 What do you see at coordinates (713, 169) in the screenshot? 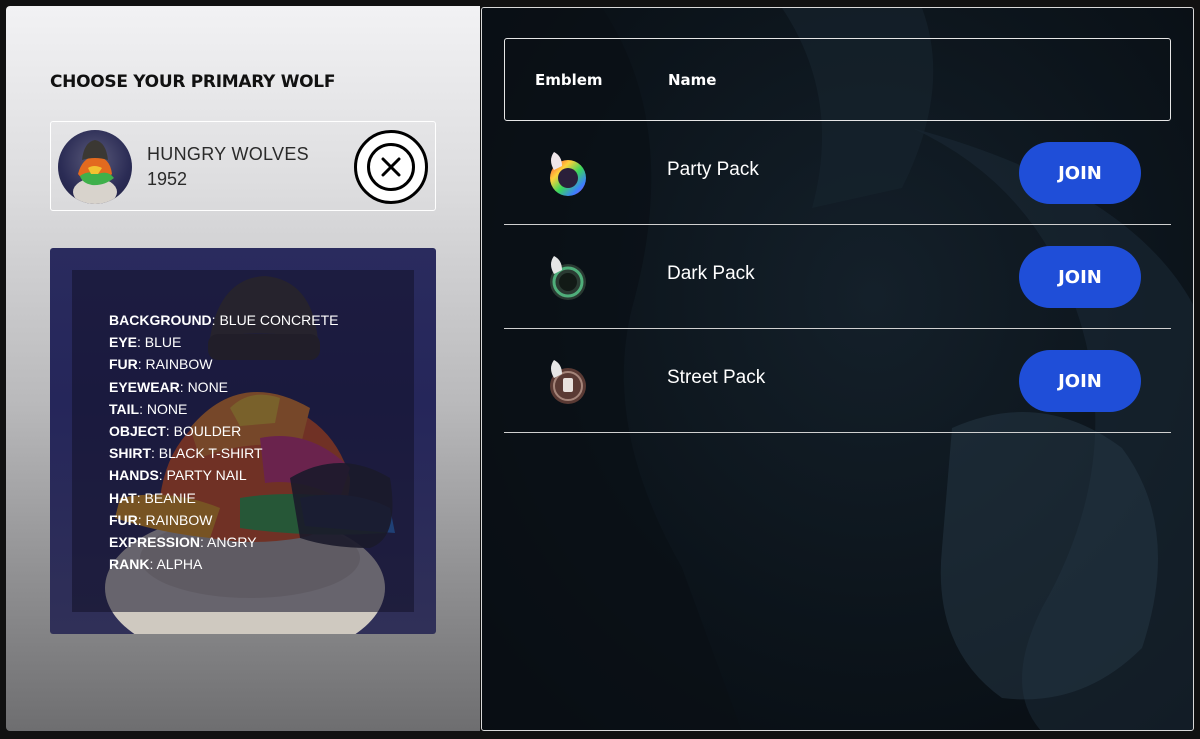
I see `pack-name: Party Pack` at bounding box center [713, 169].